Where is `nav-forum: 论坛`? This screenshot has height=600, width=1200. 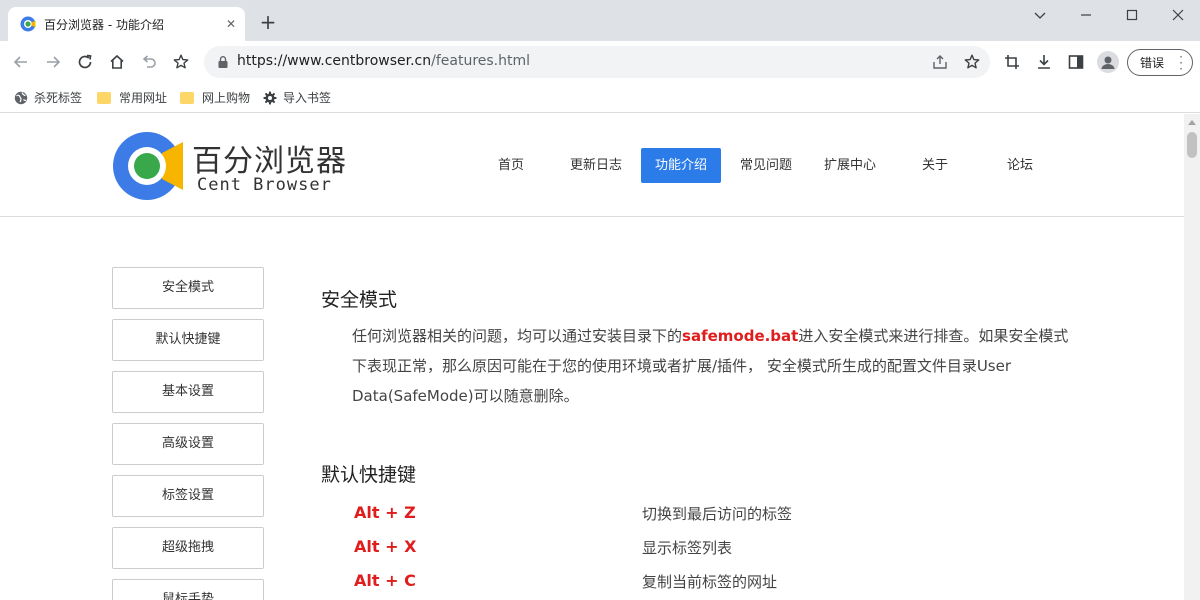 nav-forum: 论坛 is located at coordinates (1020, 165).